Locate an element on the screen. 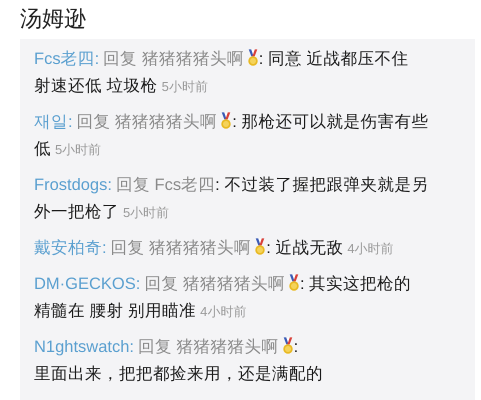  username-link: 戴安柏奇: is located at coordinates (70, 248).